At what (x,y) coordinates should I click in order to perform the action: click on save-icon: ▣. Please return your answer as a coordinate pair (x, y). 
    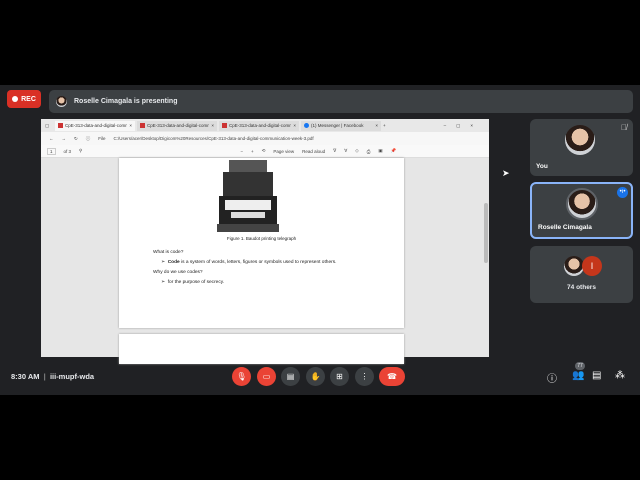
    Looking at the image, I should click on (380, 151).